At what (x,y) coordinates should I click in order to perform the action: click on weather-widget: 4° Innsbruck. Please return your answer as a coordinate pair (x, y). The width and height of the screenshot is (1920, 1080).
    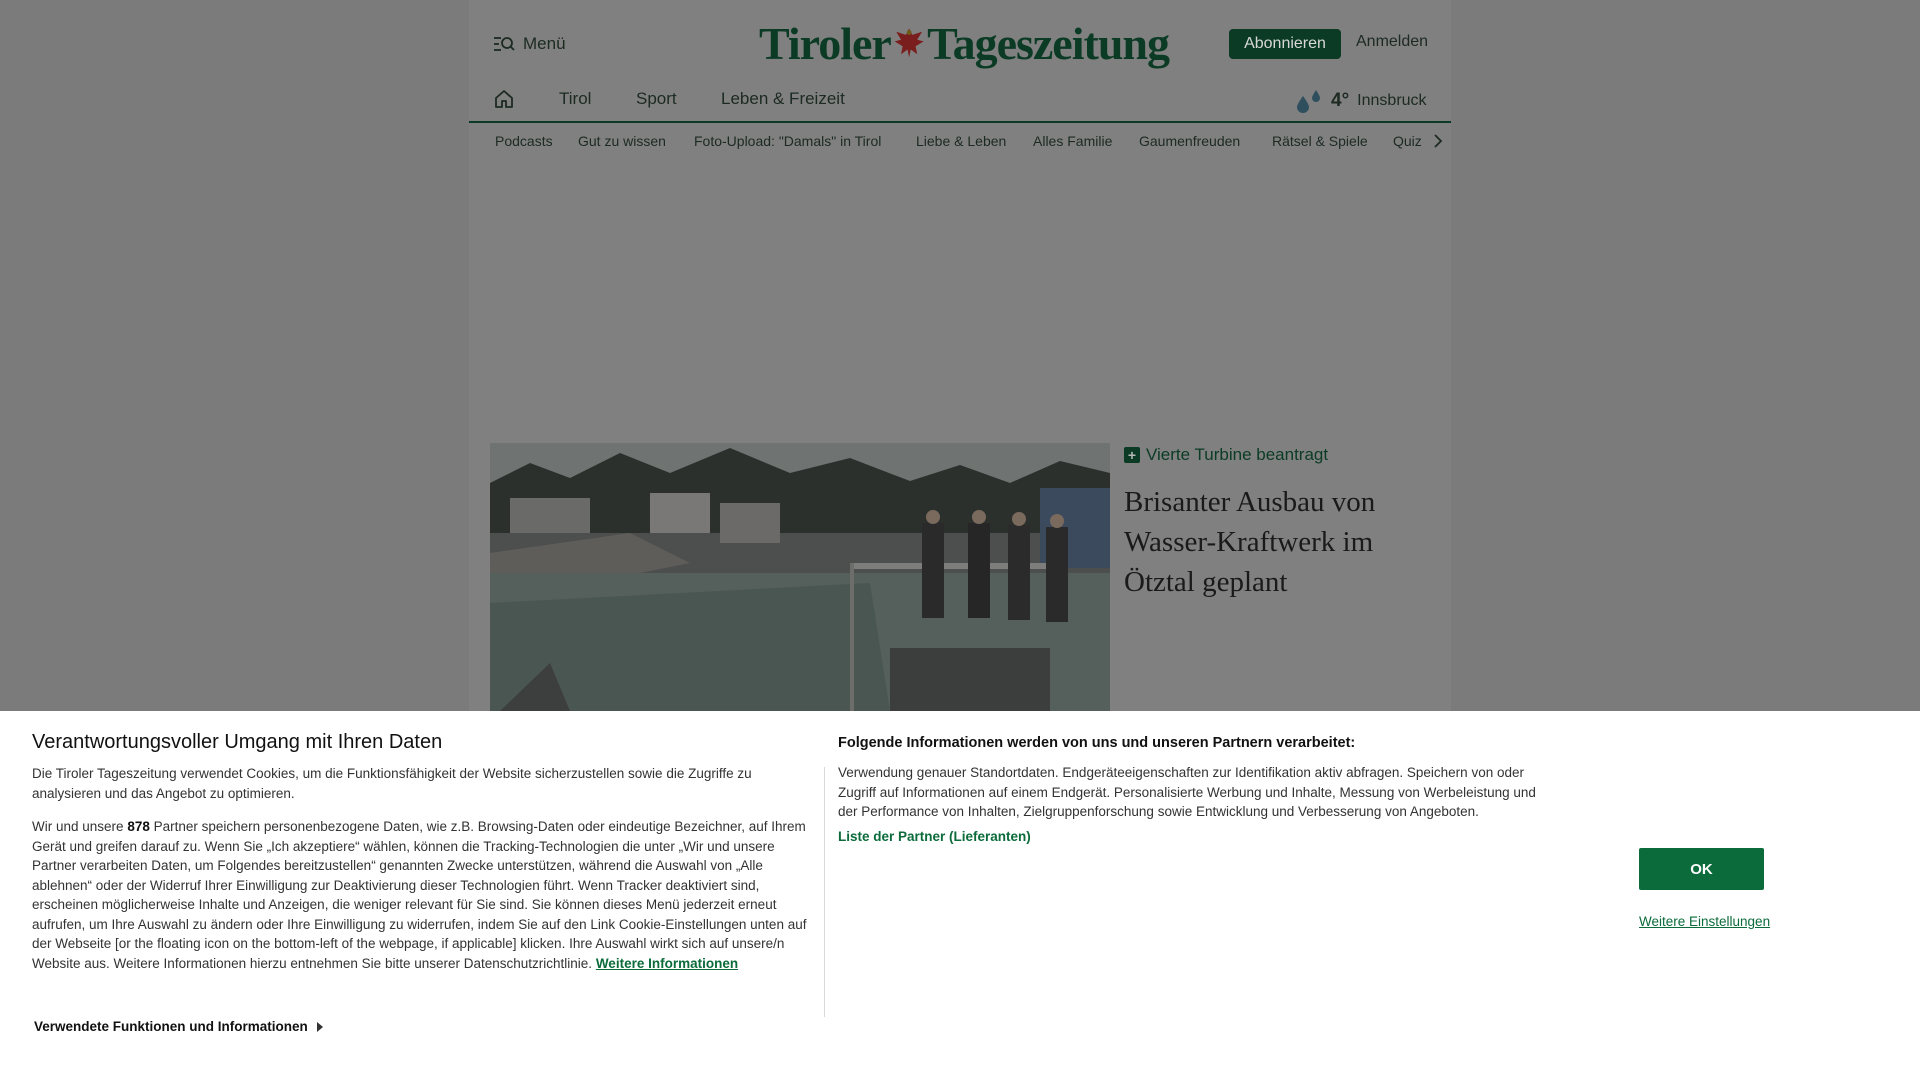
    Looking at the image, I should click on (1361, 101).